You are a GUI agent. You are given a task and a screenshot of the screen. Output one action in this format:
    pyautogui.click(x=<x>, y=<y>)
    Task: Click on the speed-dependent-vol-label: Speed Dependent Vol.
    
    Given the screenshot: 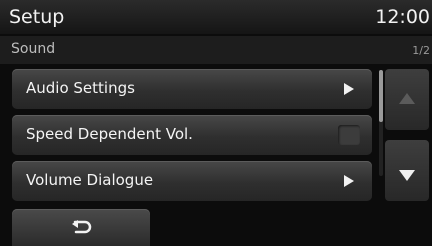 What is the action you would take?
    pyautogui.click(x=109, y=134)
    